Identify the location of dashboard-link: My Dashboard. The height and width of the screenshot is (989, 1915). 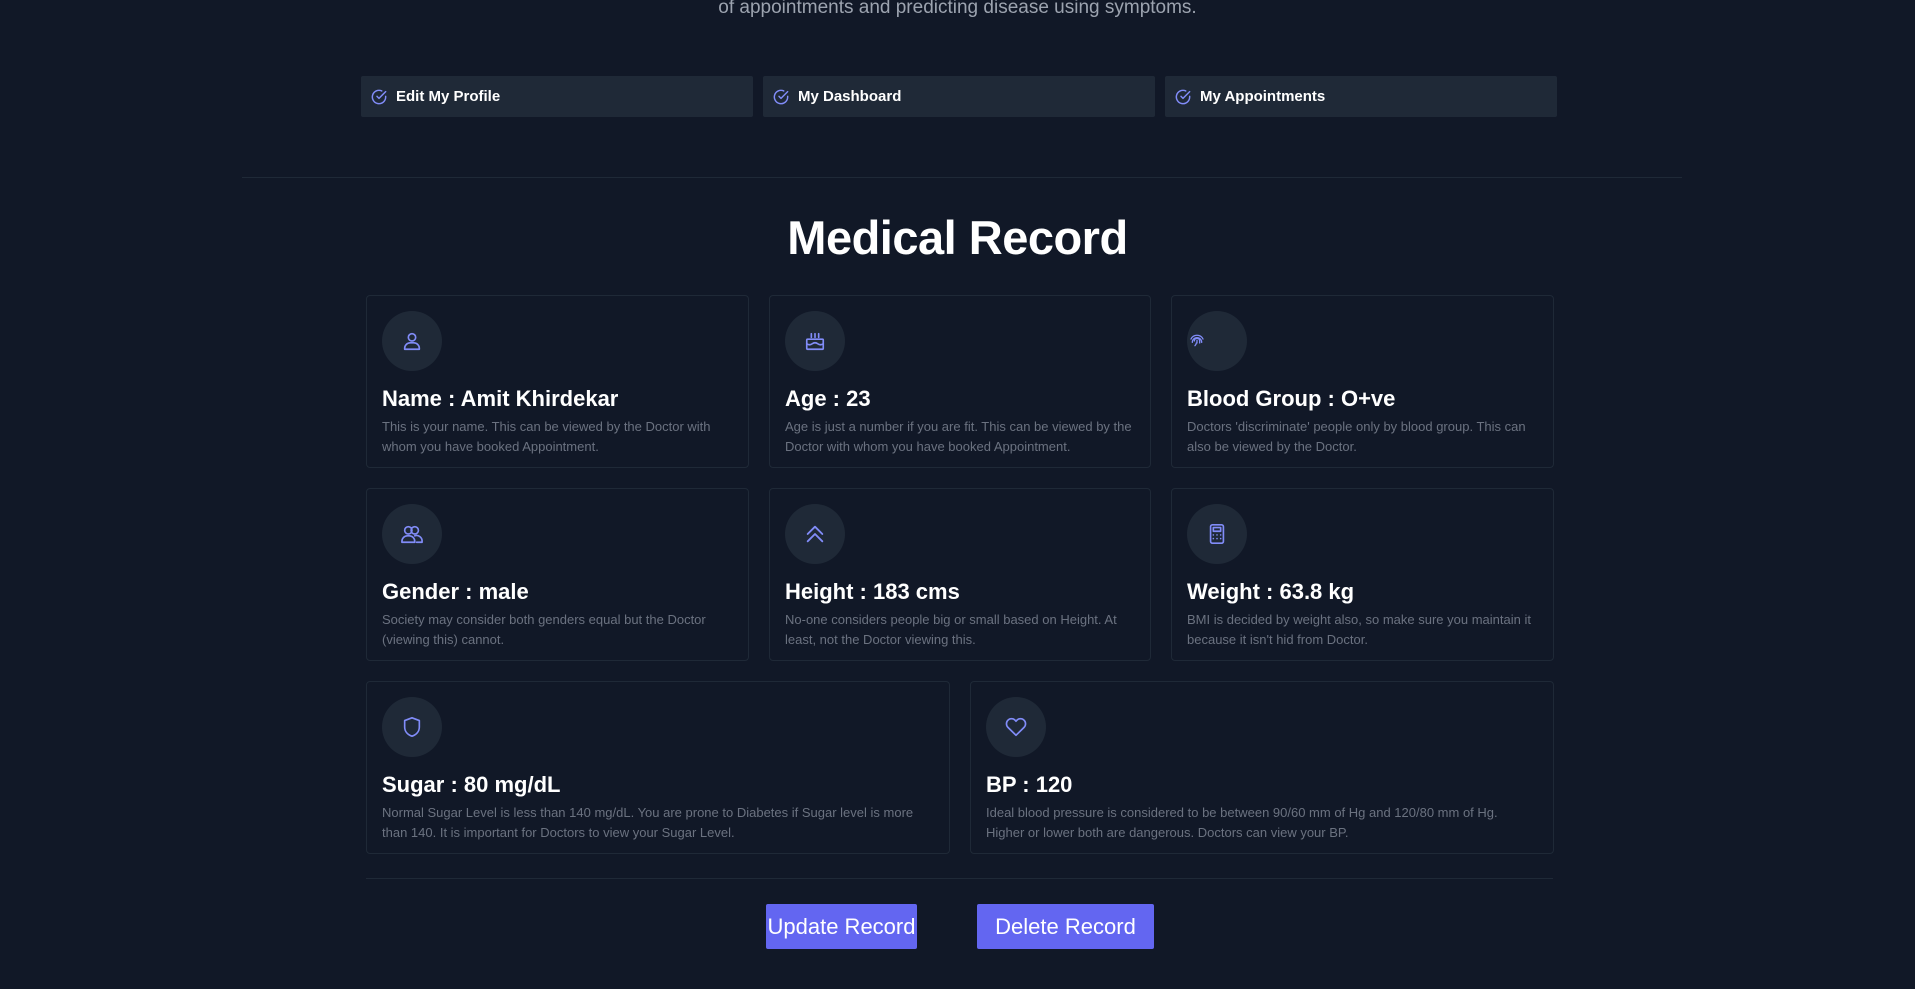
(959, 96).